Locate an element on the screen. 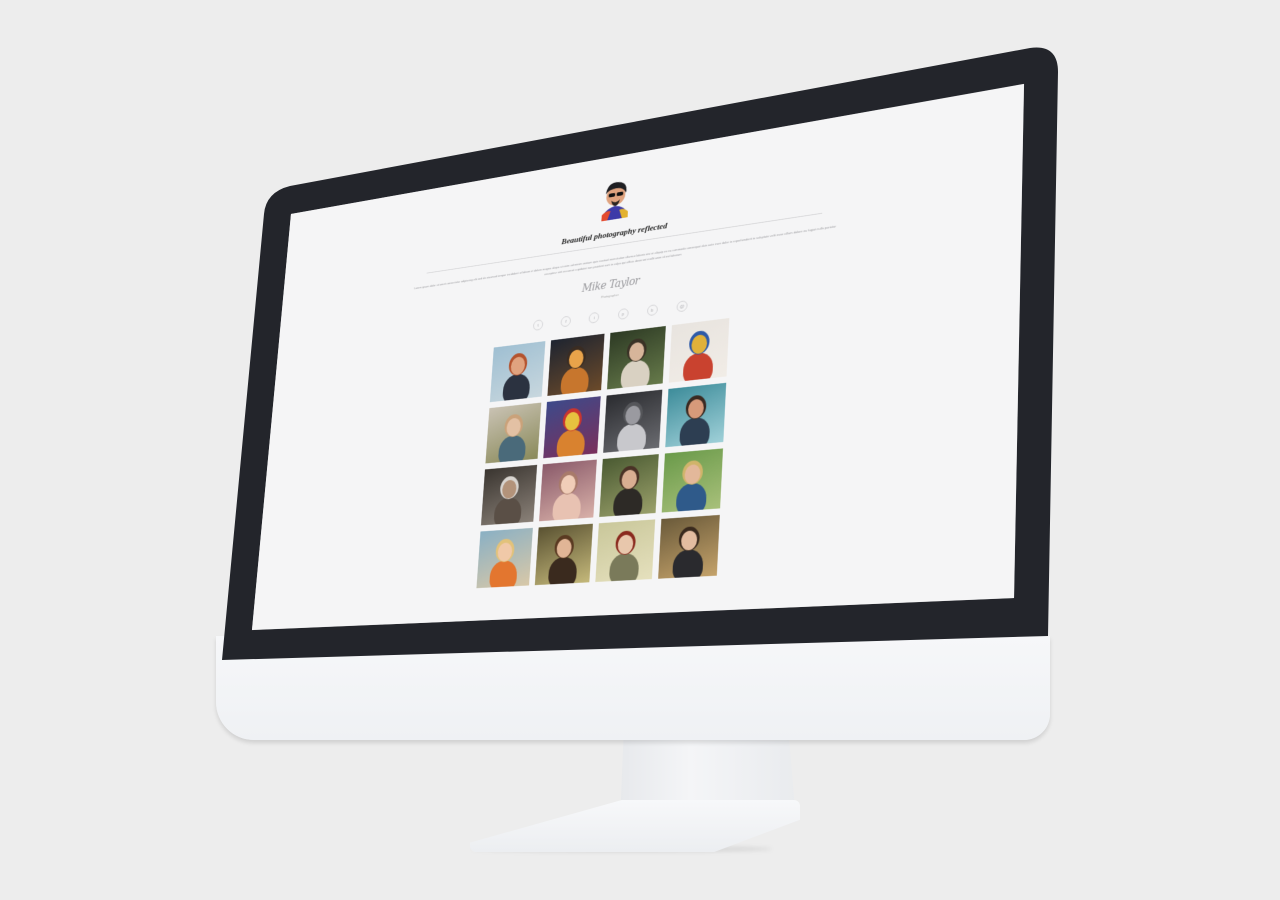  gallery-photo-old-man-smoking is located at coordinates (509, 495).